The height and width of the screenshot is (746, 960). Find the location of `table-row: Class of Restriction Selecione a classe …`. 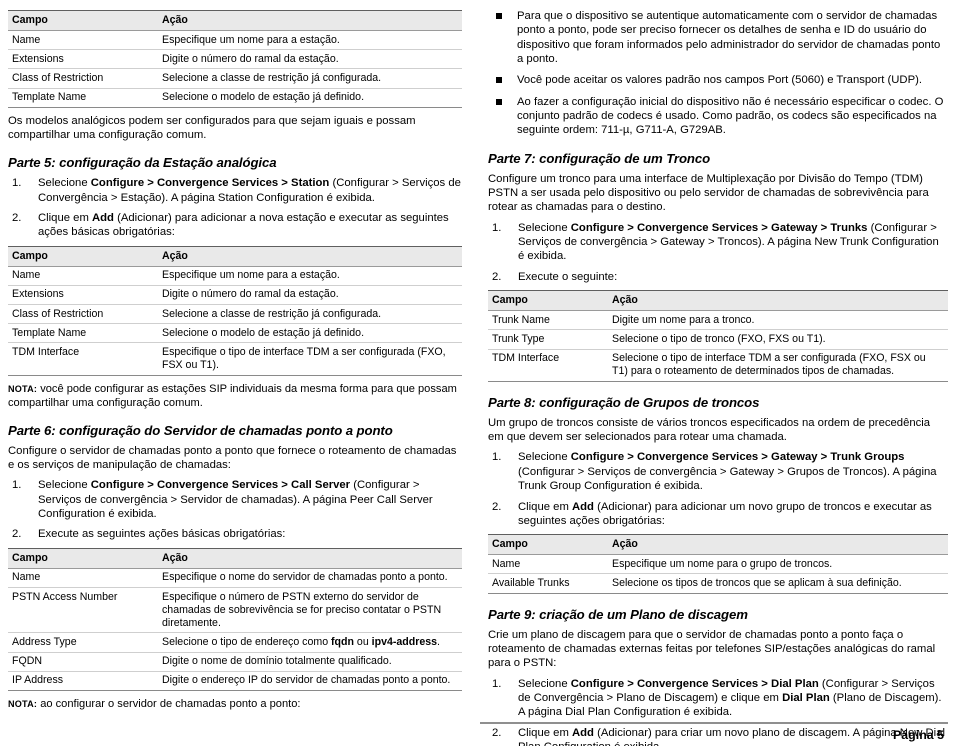

table-row: Class of Restriction Selecione a classe … is located at coordinates (235, 78).